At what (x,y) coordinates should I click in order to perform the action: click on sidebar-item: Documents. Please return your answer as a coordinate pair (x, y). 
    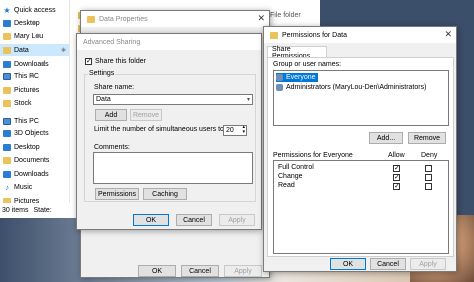
    Looking at the image, I should click on (26, 160).